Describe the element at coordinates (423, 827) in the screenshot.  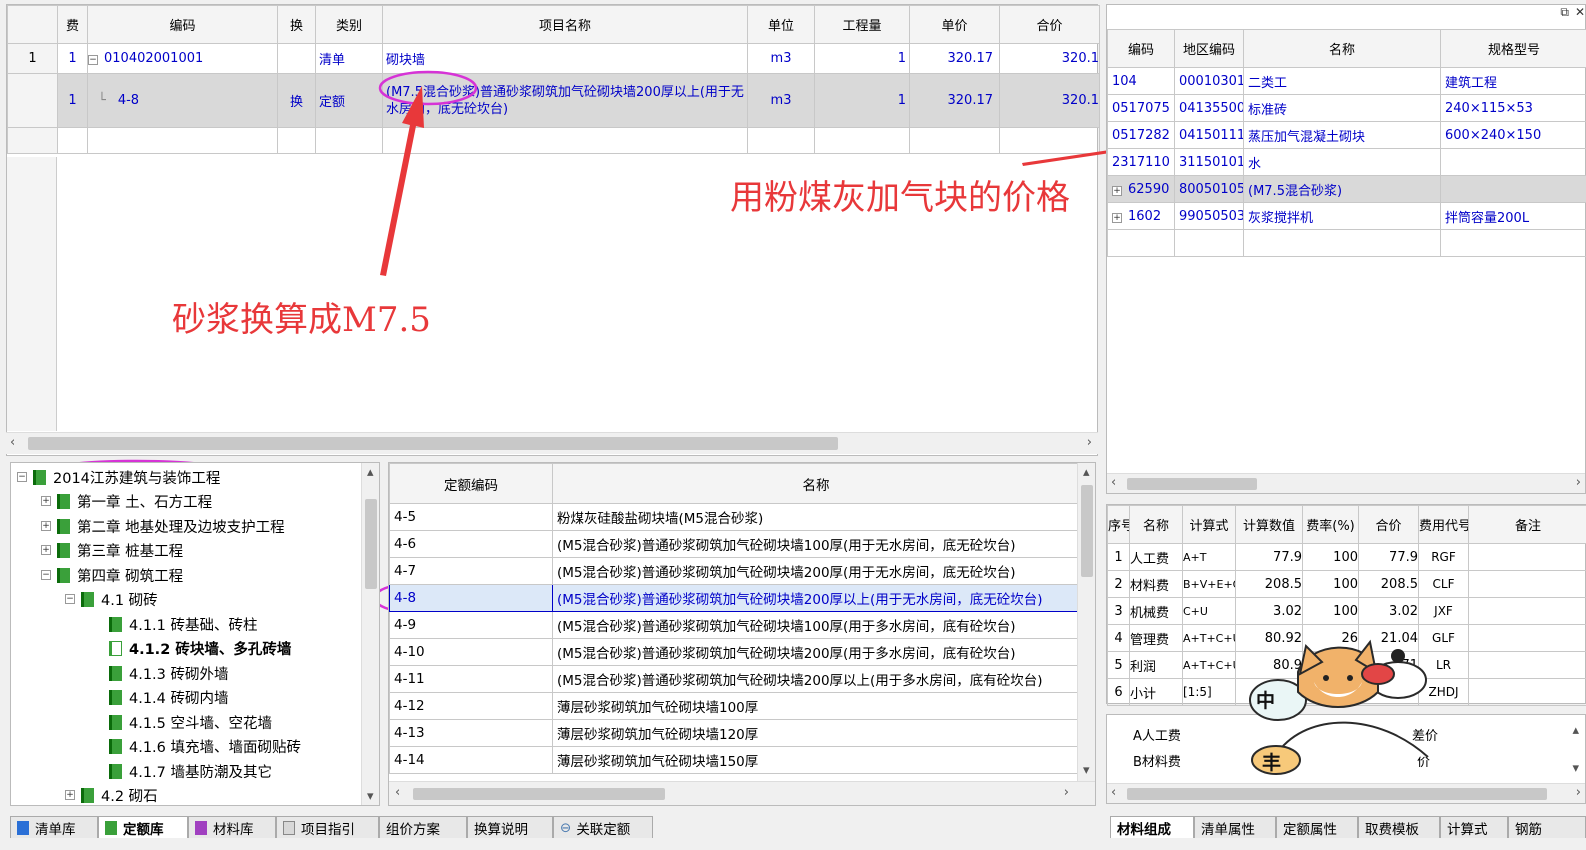
I see `tab-pricing-plan: 组价方案` at that location.